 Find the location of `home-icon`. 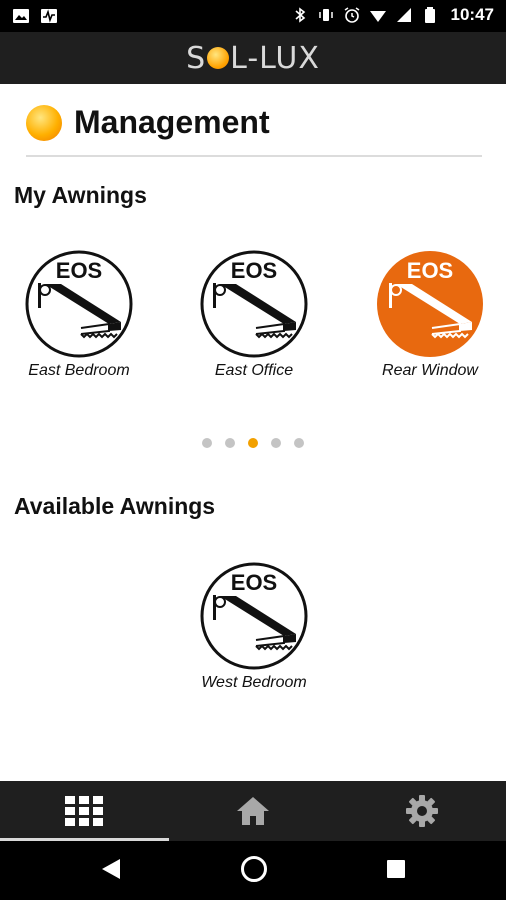

home-icon is located at coordinates (253, 811).